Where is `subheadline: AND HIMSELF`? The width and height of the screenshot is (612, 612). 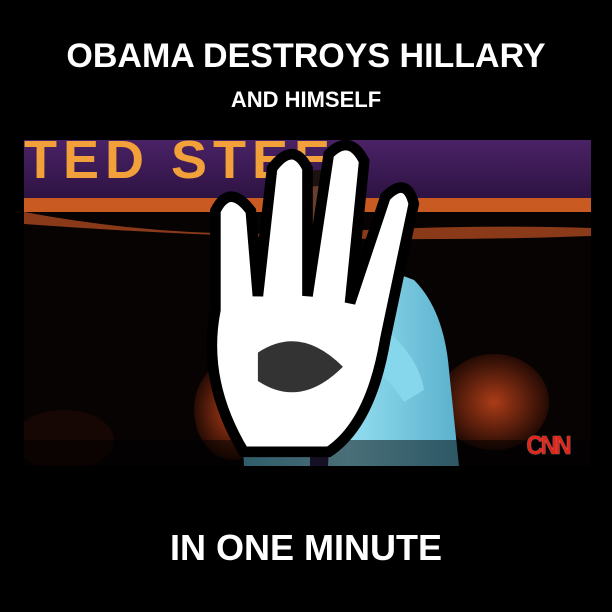 subheadline: AND HIMSELF is located at coordinates (306, 99).